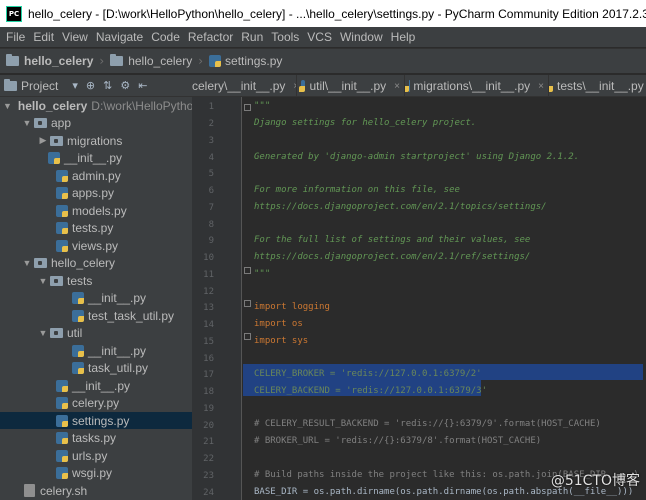 The image size is (646, 500). What do you see at coordinates (43, 37) in the screenshot?
I see `menu-edit: Edit` at bounding box center [43, 37].